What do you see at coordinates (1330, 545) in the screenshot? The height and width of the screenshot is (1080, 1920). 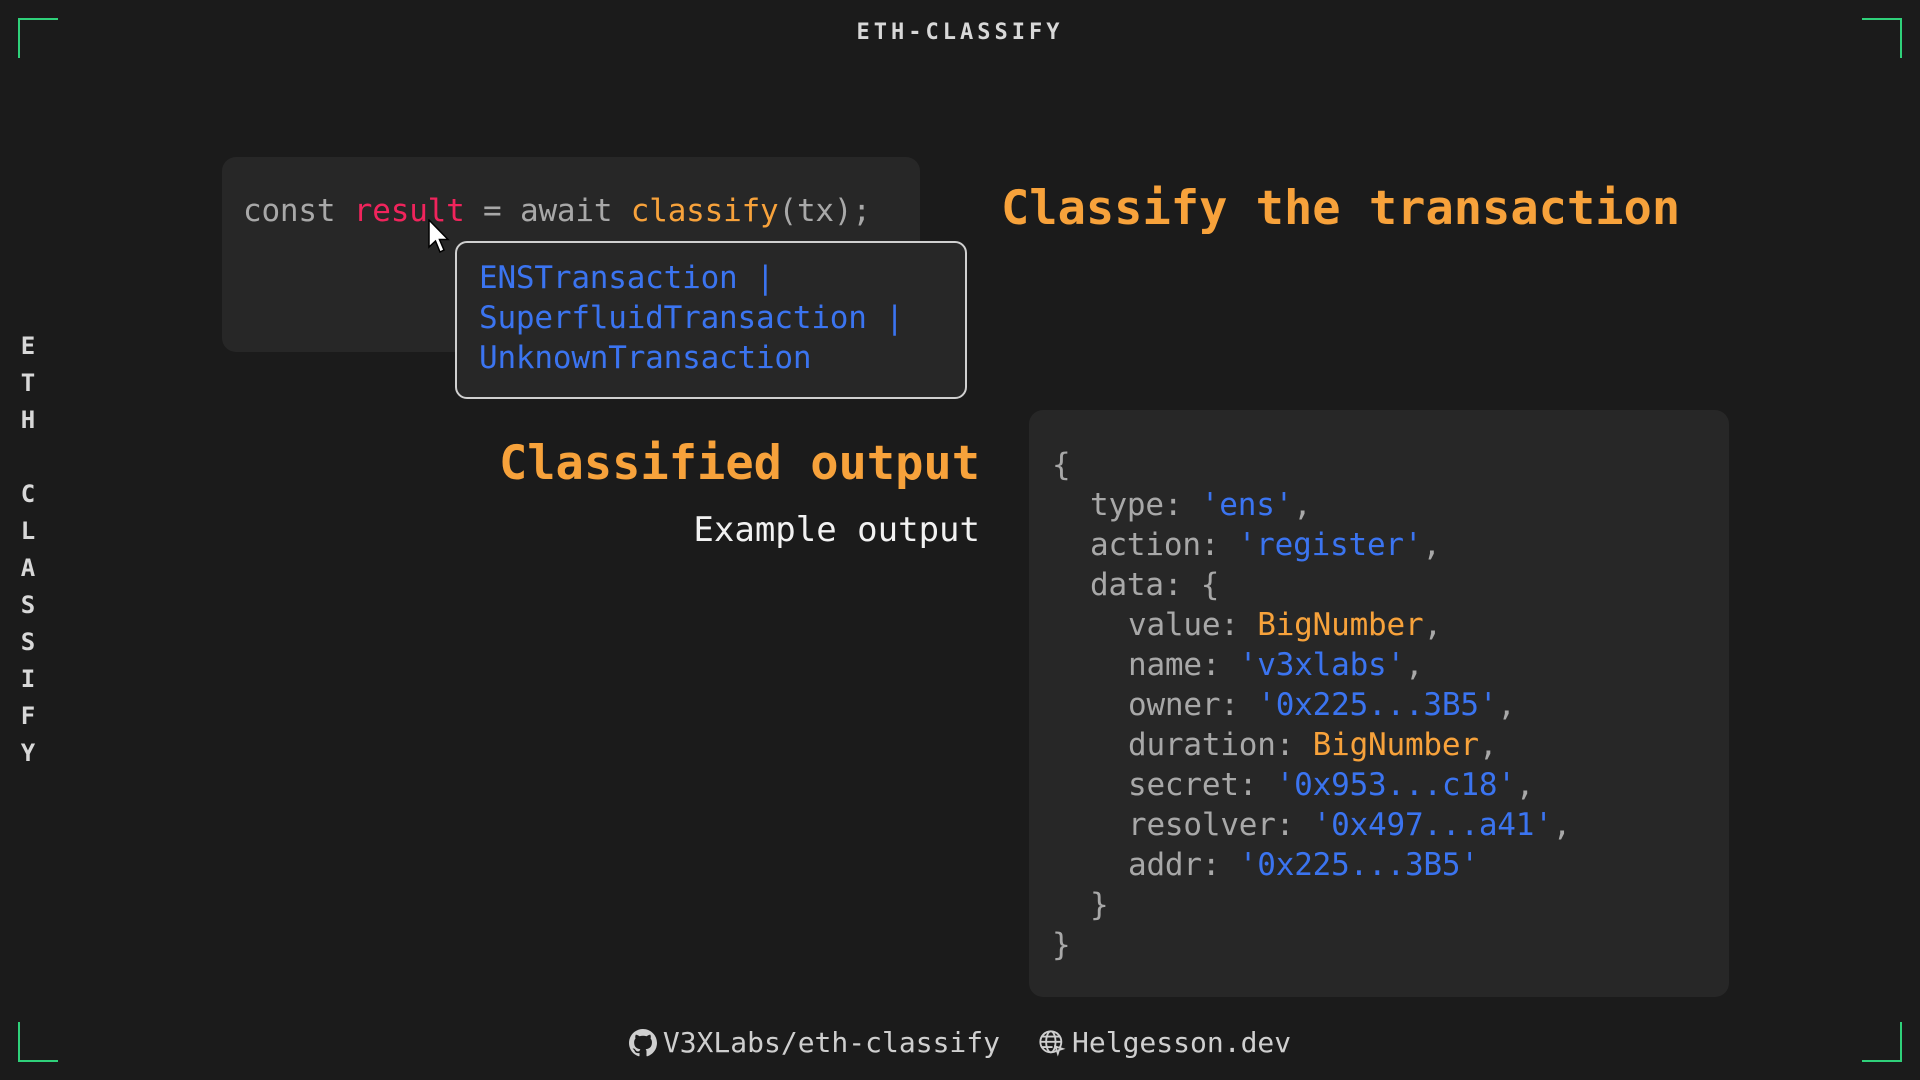 I see `json-value: 'register'` at bounding box center [1330, 545].